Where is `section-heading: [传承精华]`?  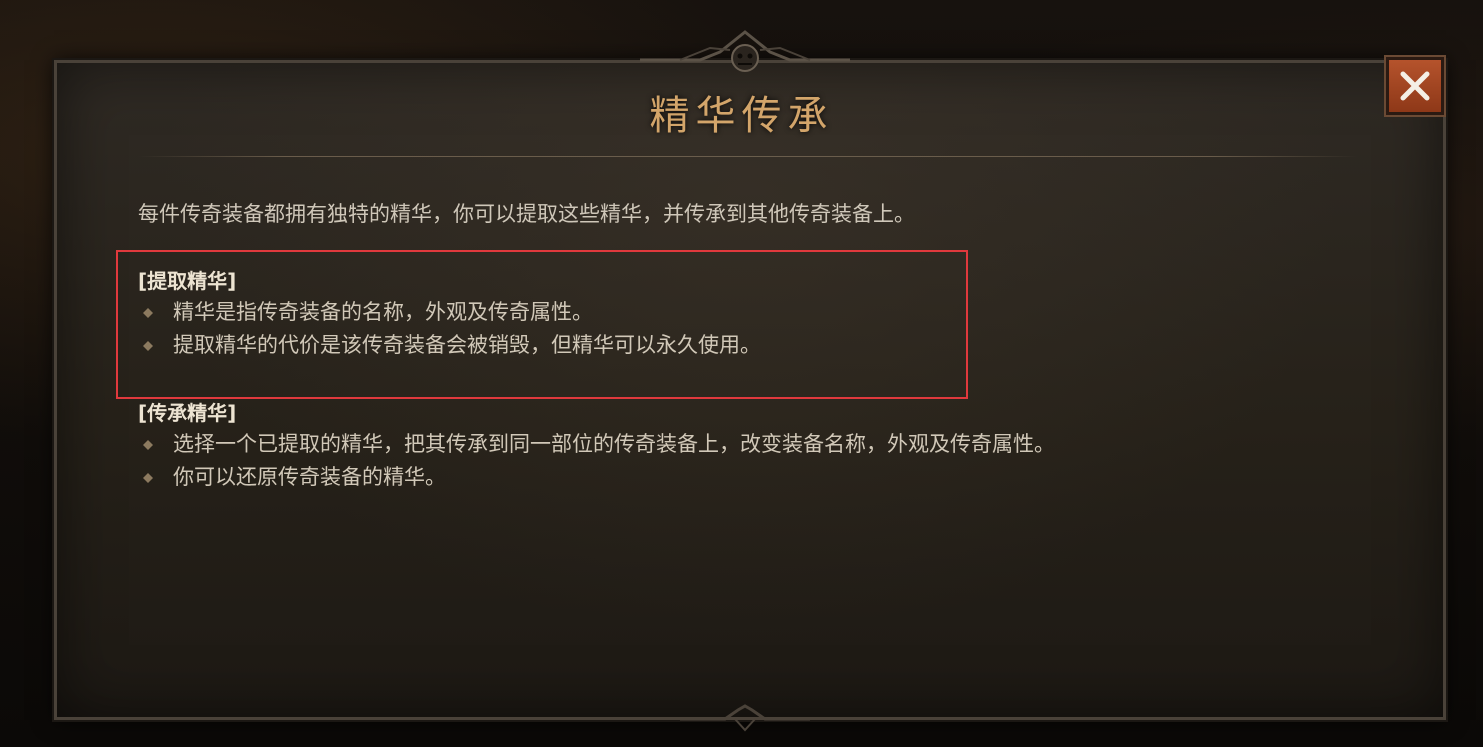 section-heading: [传承精华] is located at coordinates (187, 413).